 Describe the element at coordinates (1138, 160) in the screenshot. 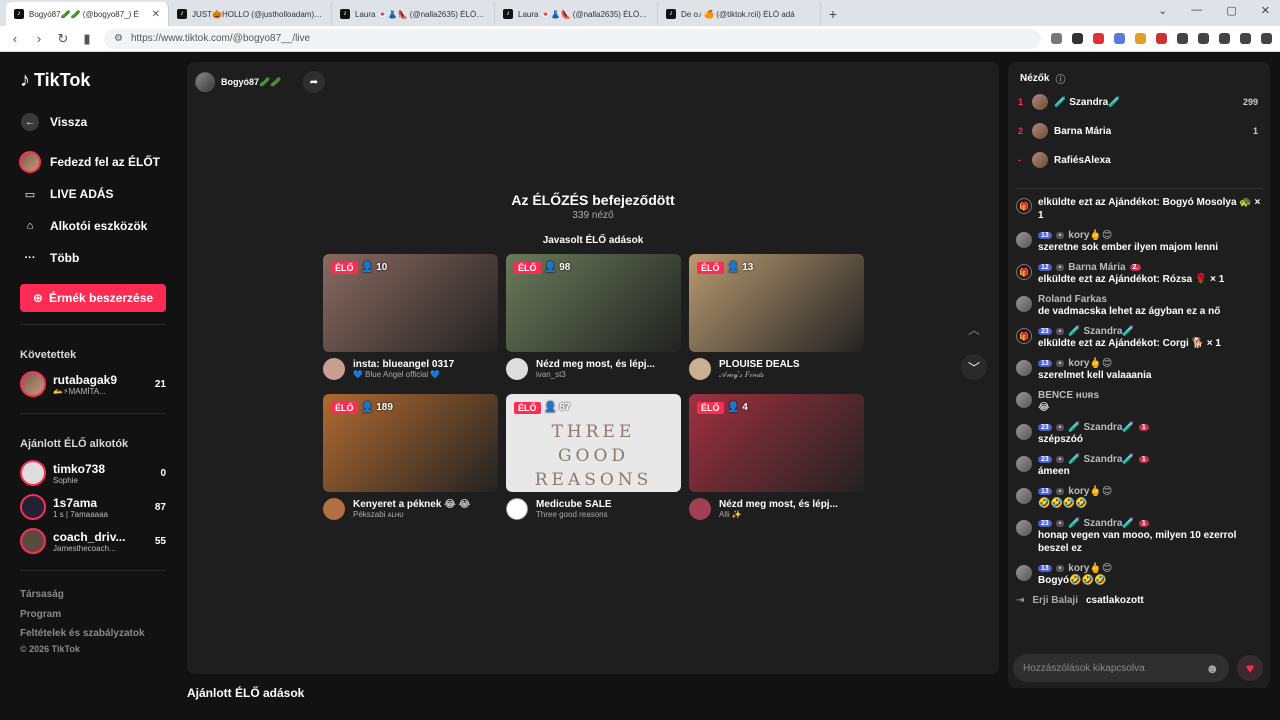

I see `viewer-row: - RafiésAlexa` at that location.